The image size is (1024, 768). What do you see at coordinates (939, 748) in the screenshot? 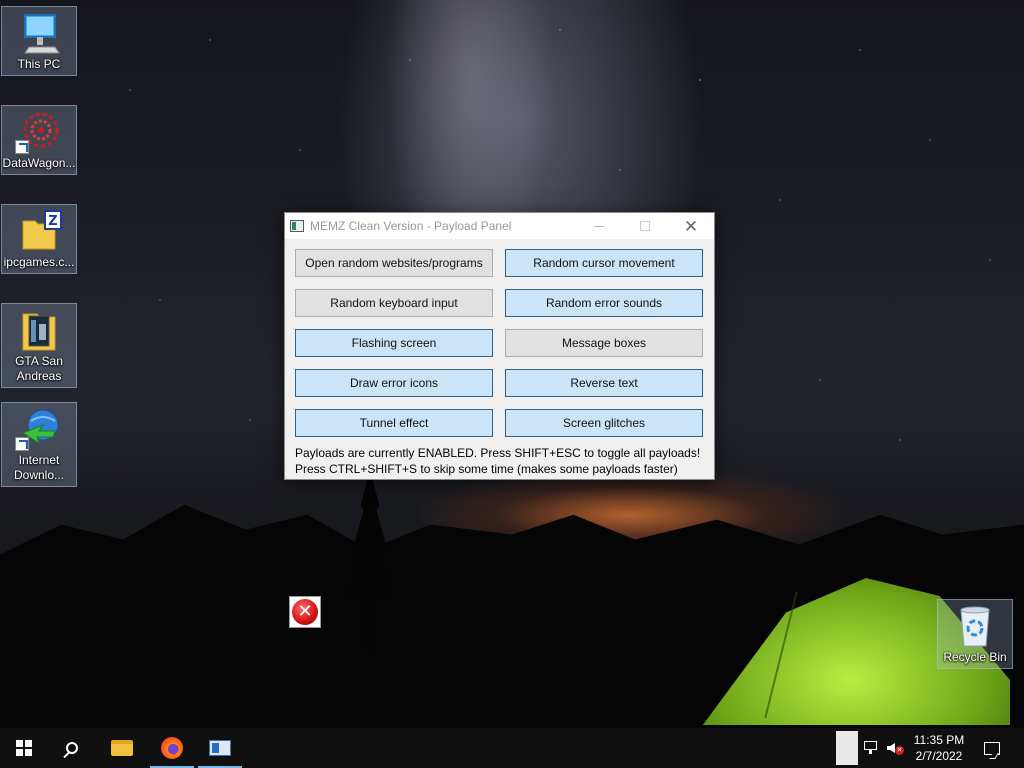
I see `clock: 11:35 PM 2/7/2022` at bounding box center [939, 748].